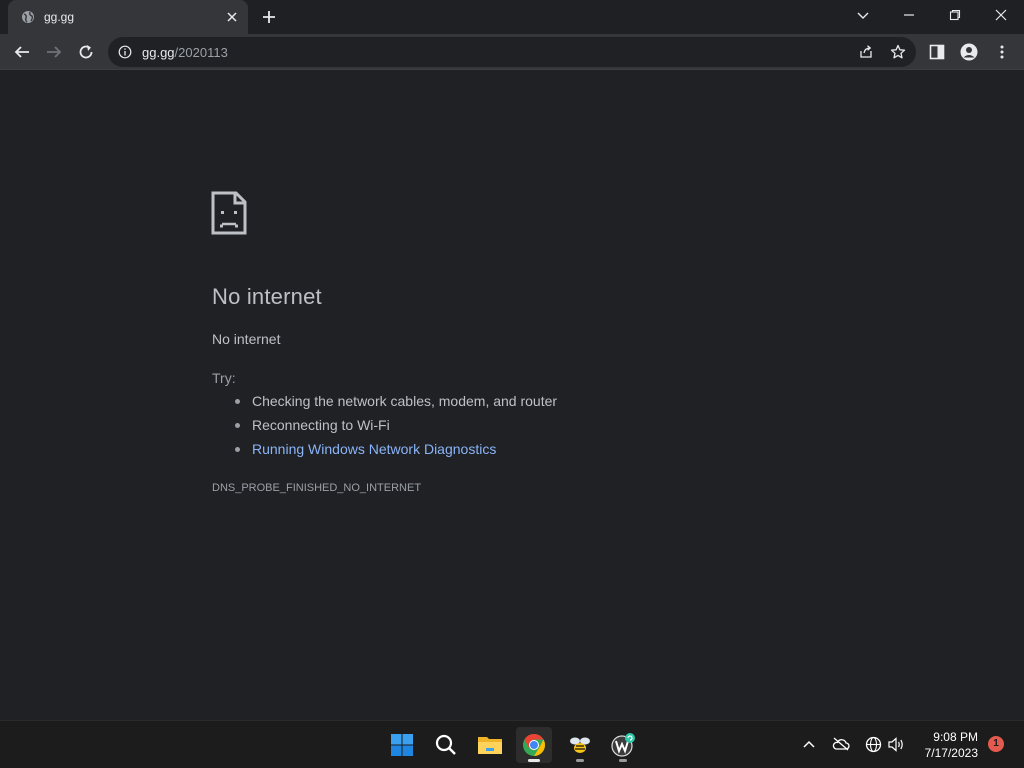 The image size is (1024, 768). What do you see at coordinates (267, 296) in the screenshot?
I see `error-heading: No internet` at bounding box center [267, 296].